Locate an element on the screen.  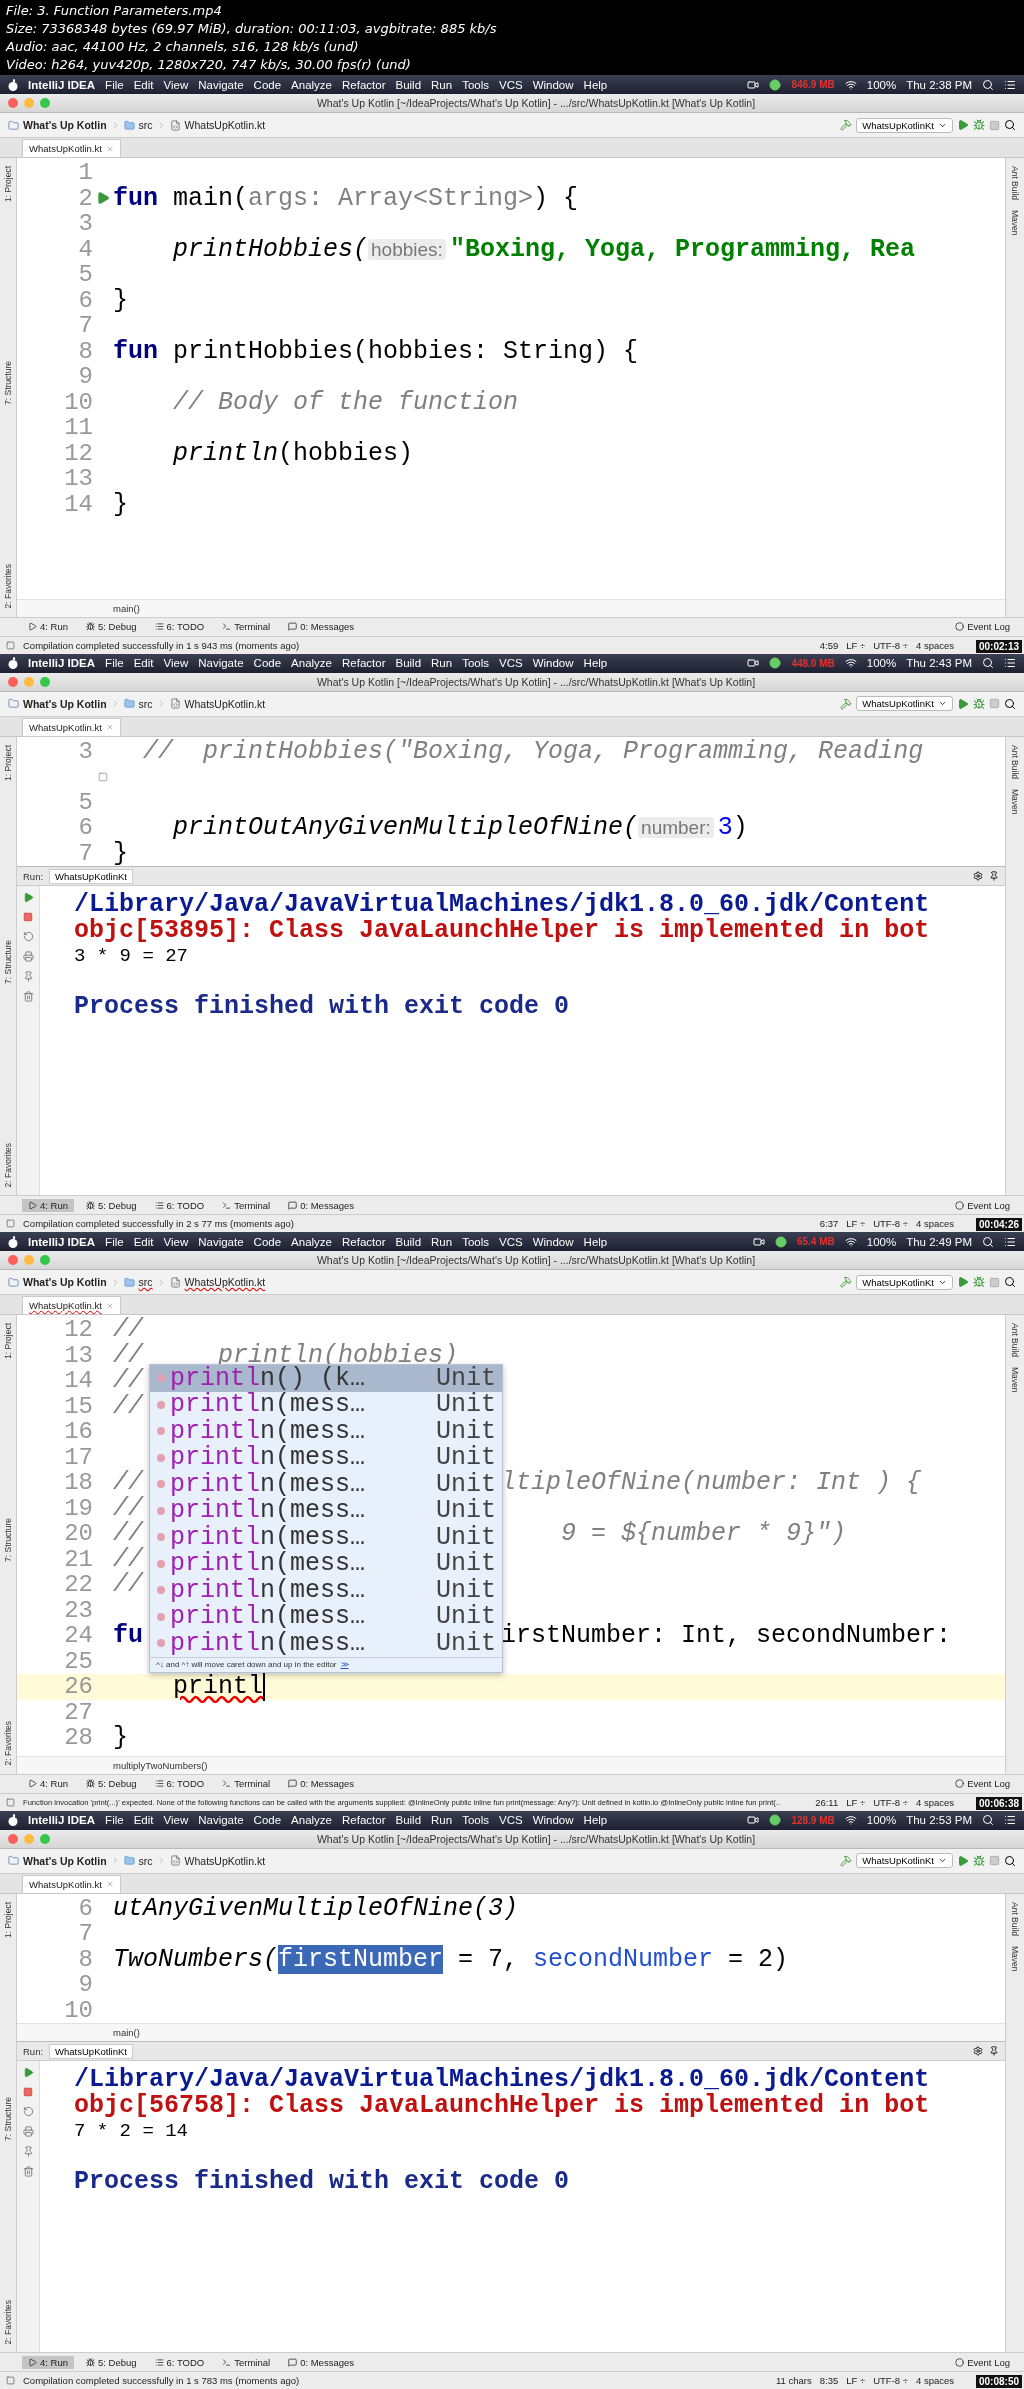
tool-window-tab: Terminal is located at coordinates (246, 1205).